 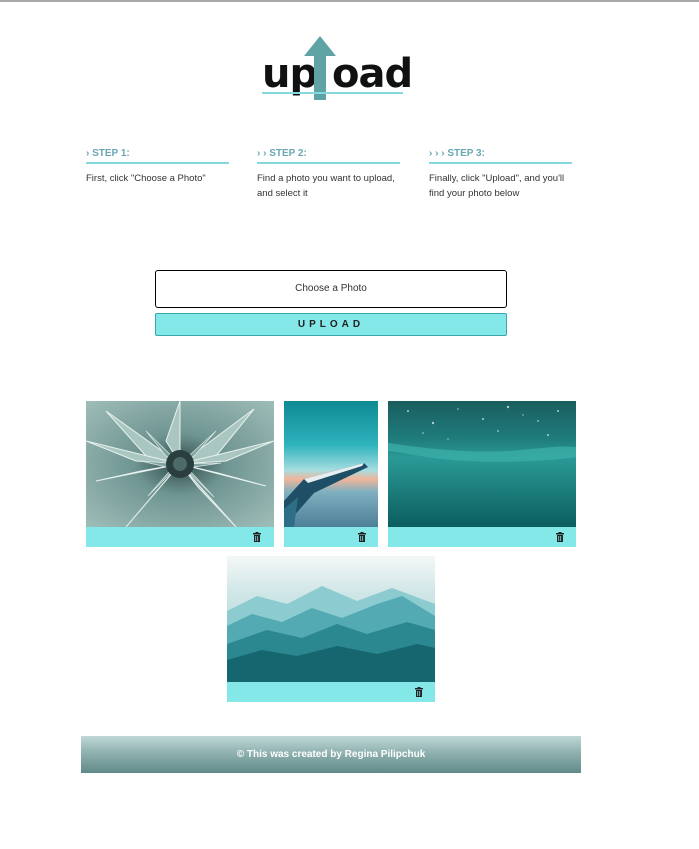 I want to click on step-1: › STEP 1: First, click "Choose a Photo", so click(x=157, y=166).